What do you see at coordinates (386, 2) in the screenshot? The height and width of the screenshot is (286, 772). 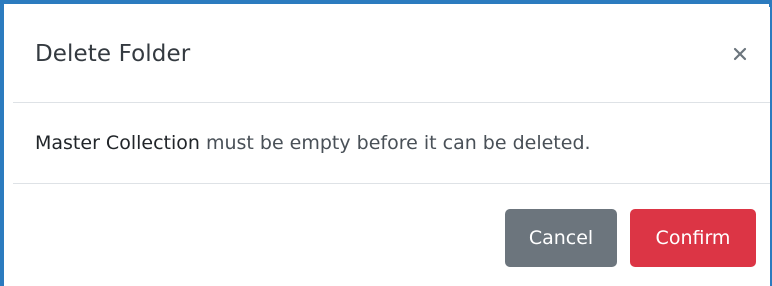 I see `frame-border-top` at bounding box center [386, 2].